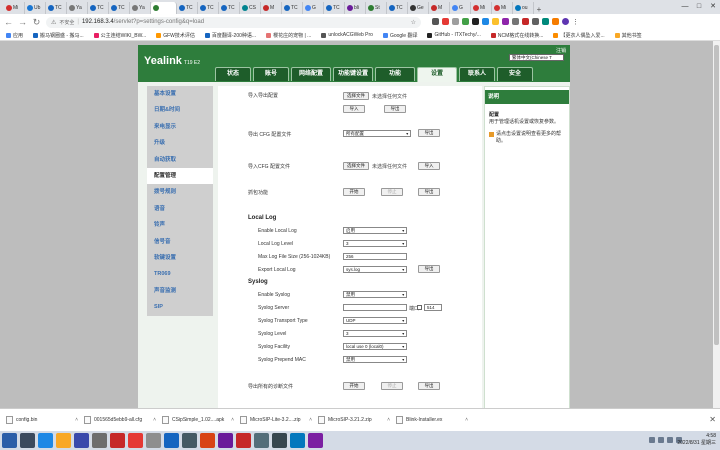 Image resolution: width=720 pixels, height=450 pixels. Describe the element at coordinates (354, 192) in the screenshot. I see `capture-start-button: 开始` at that location.